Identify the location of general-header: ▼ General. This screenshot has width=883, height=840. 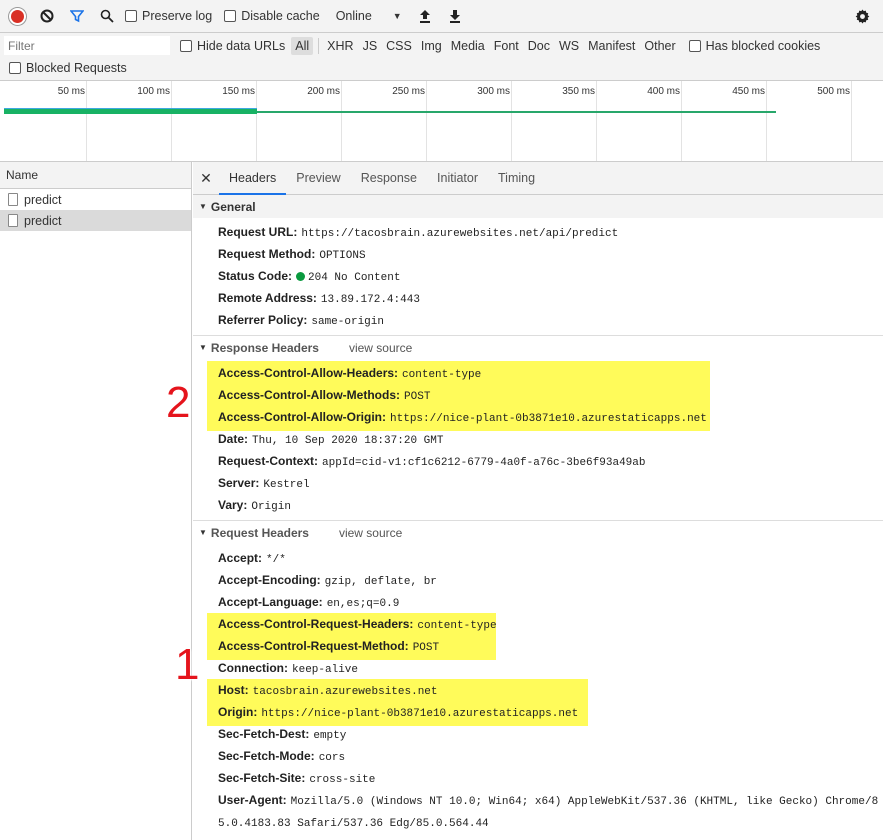
(538, 206).